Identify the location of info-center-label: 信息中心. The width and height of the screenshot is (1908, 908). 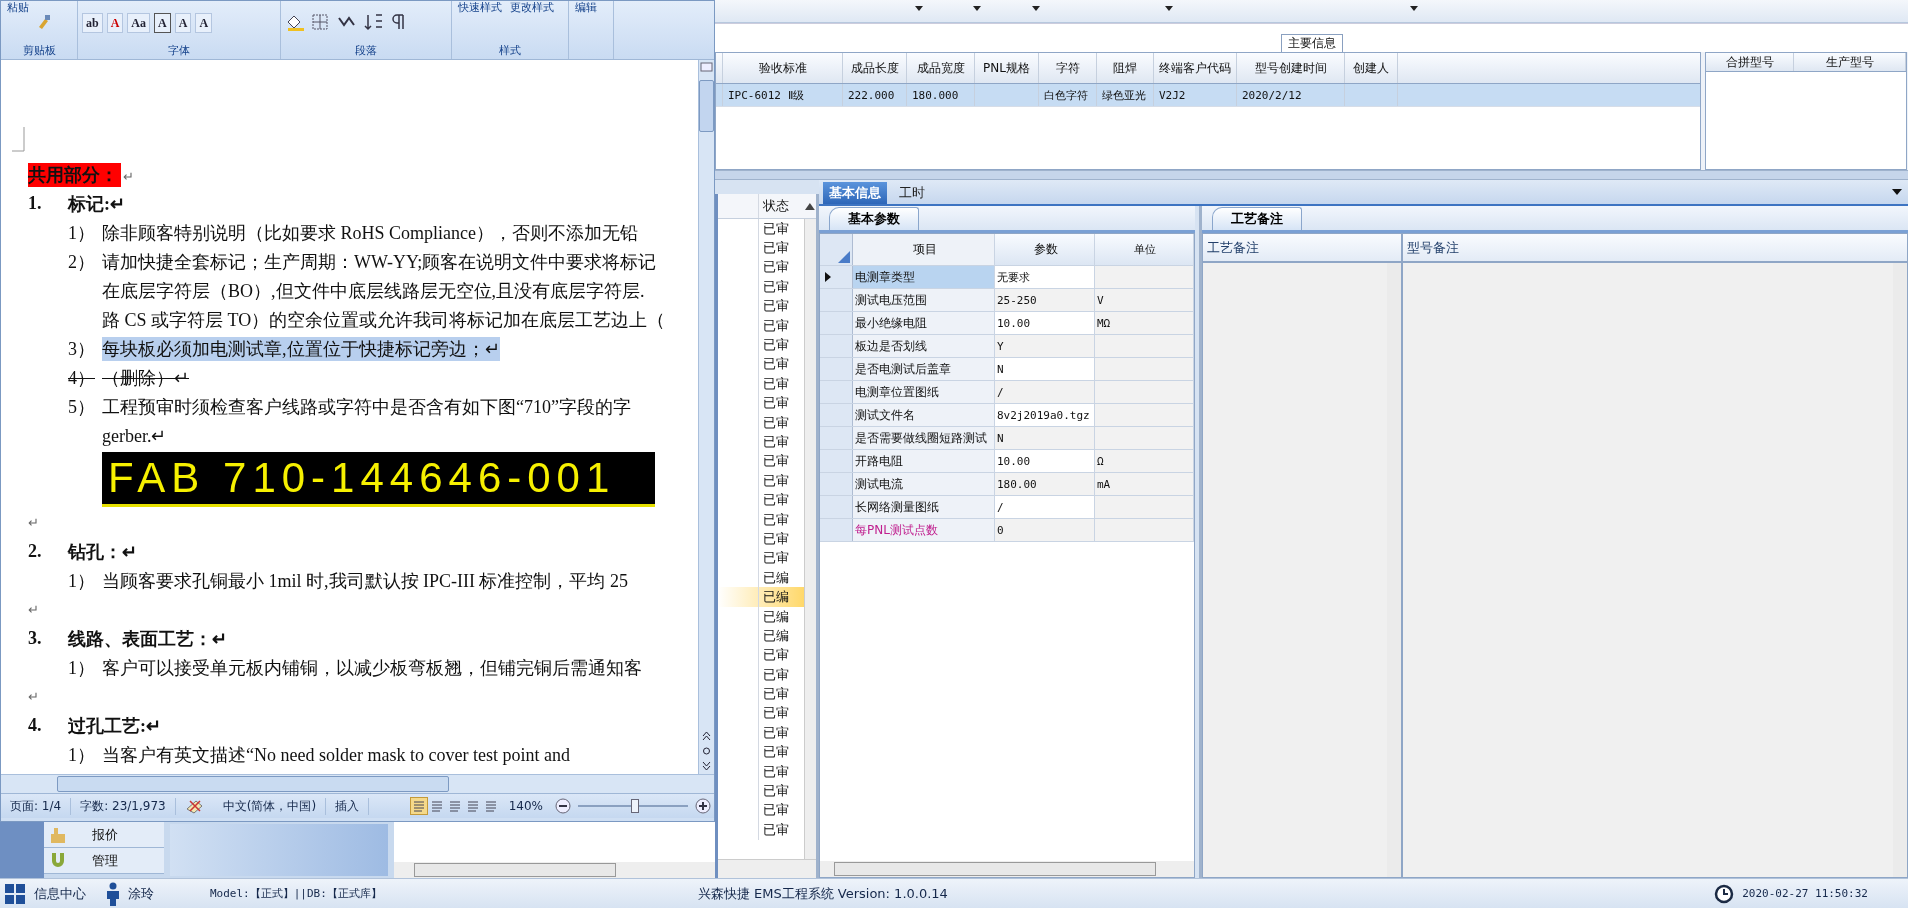
(60, 893).